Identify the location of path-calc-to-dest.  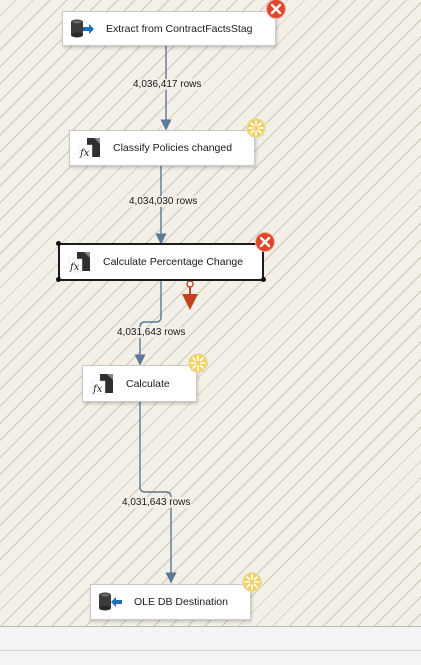
(158, 493).